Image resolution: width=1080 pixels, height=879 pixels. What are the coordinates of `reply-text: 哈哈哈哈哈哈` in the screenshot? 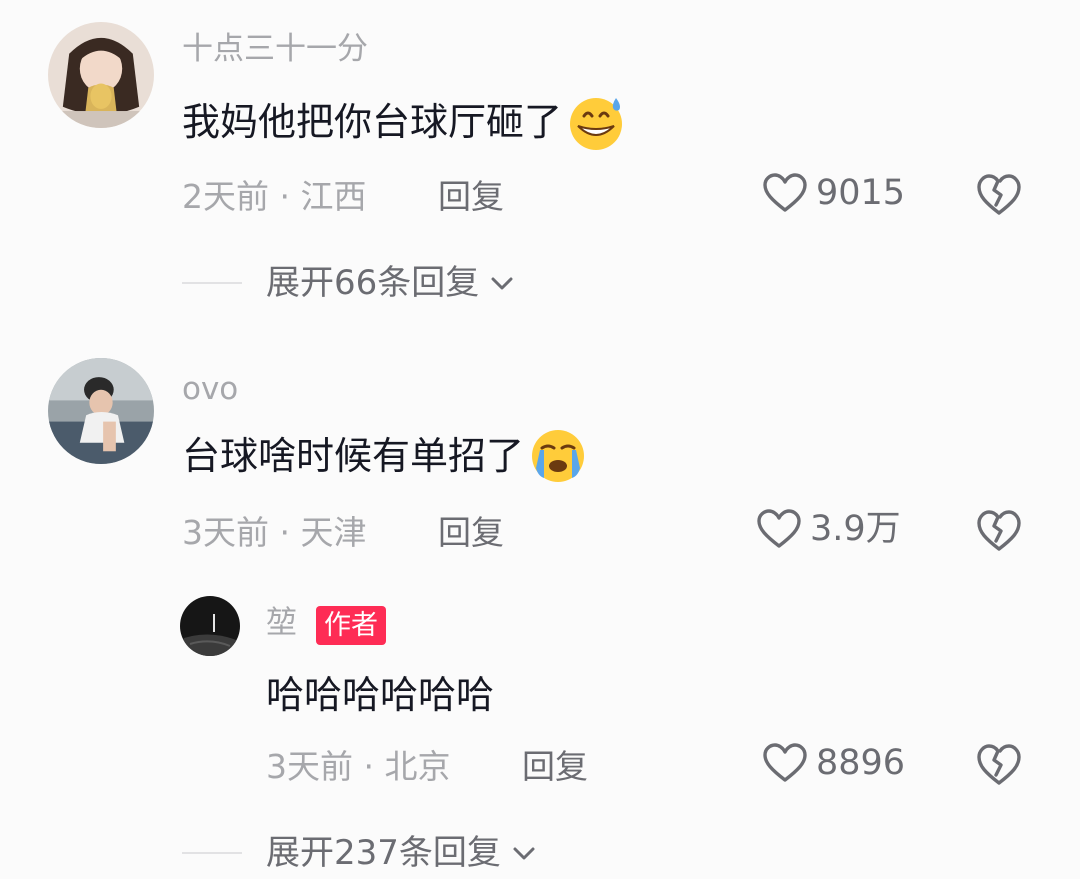 It's located at (380, 695).